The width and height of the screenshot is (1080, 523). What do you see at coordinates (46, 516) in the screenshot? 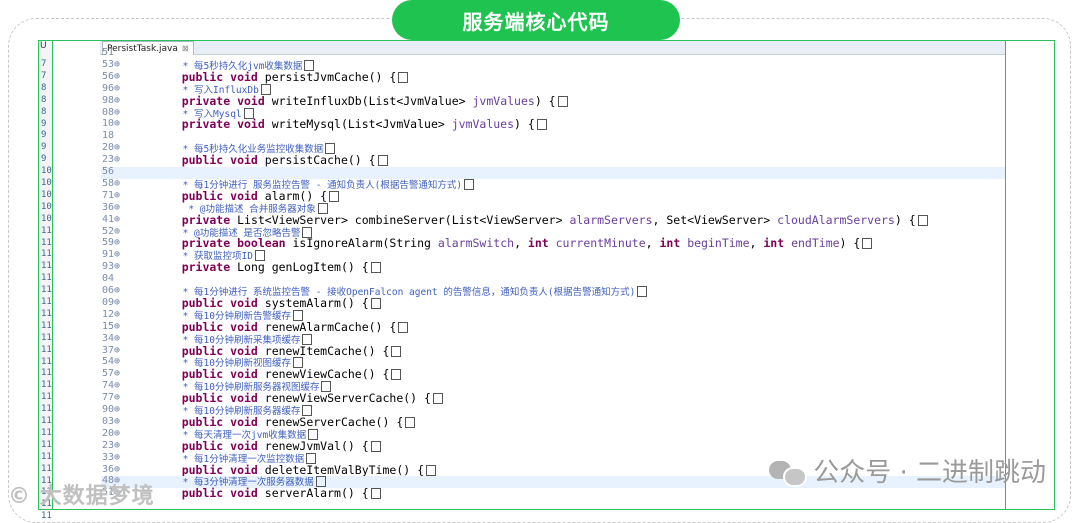
I see `side-line-number: 11` at bounding box center [46, 516].